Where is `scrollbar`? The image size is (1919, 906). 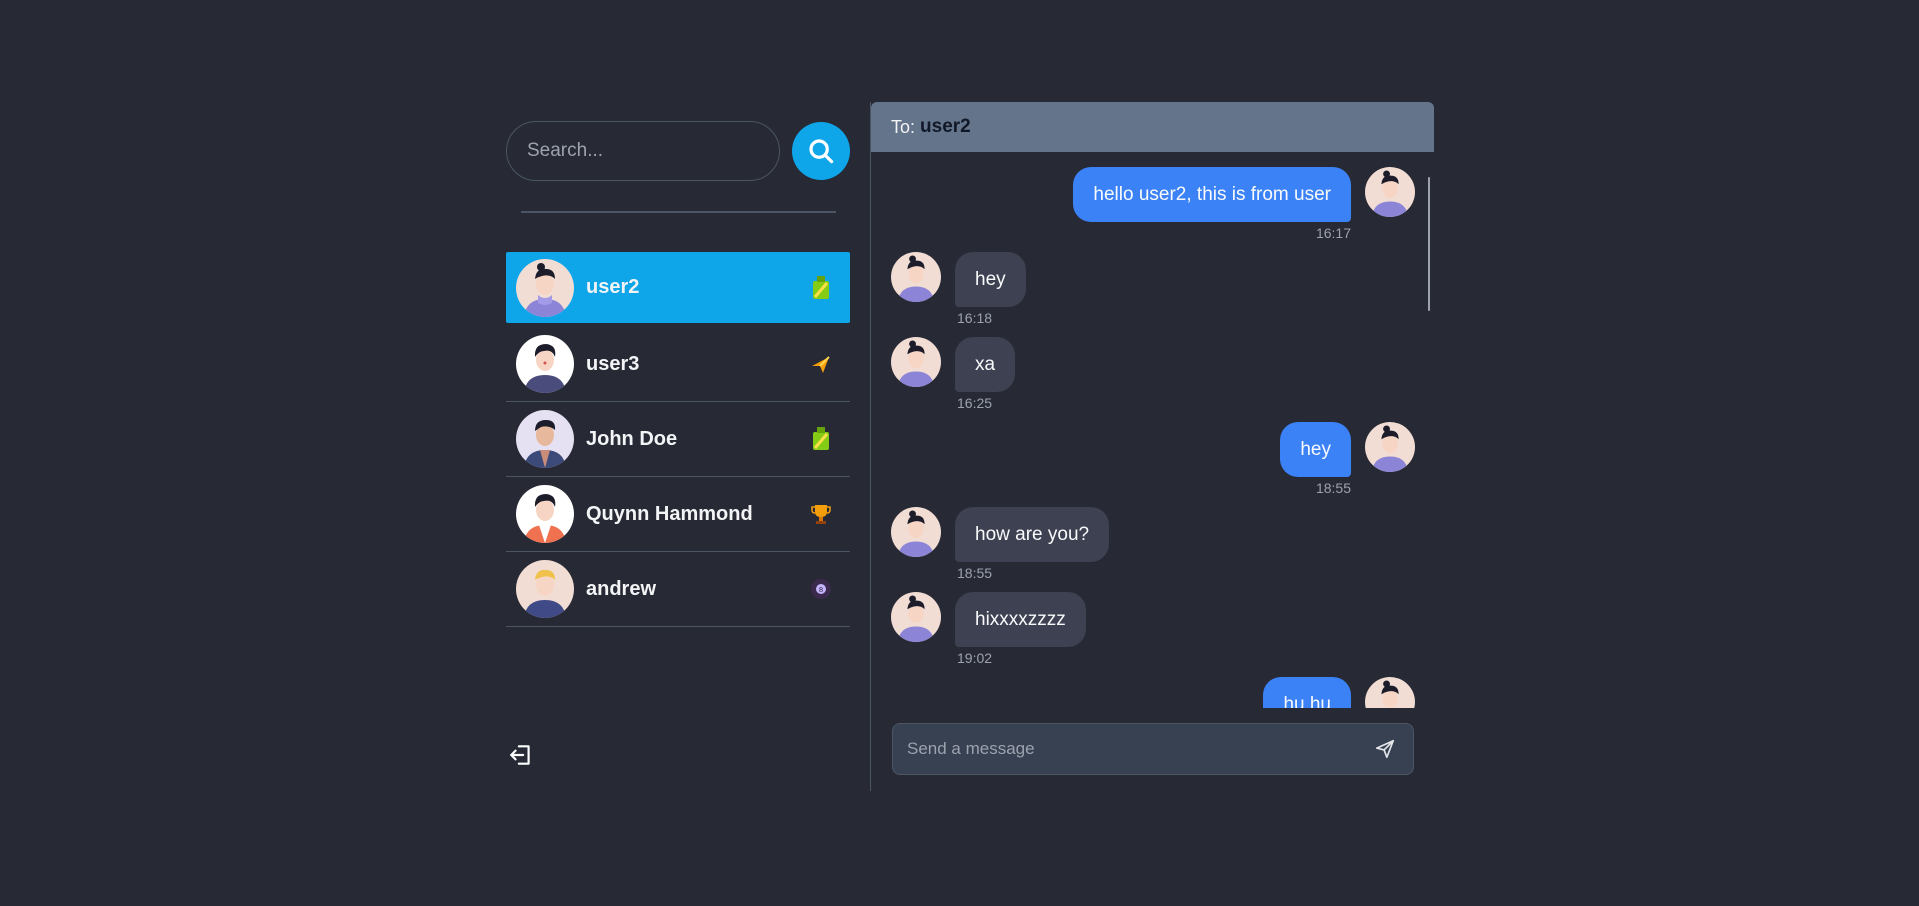
scrollbar is located at coordinates (1429, 244).